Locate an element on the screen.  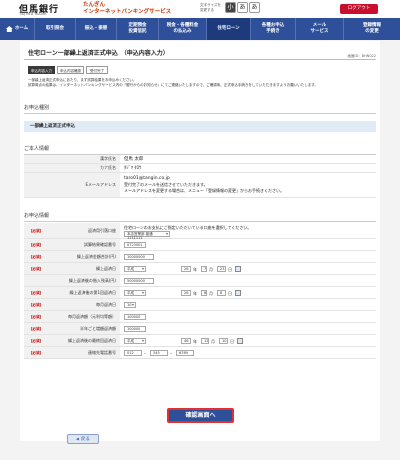
nav-mail-label: メール サービス is located at coordinates (319, 28).